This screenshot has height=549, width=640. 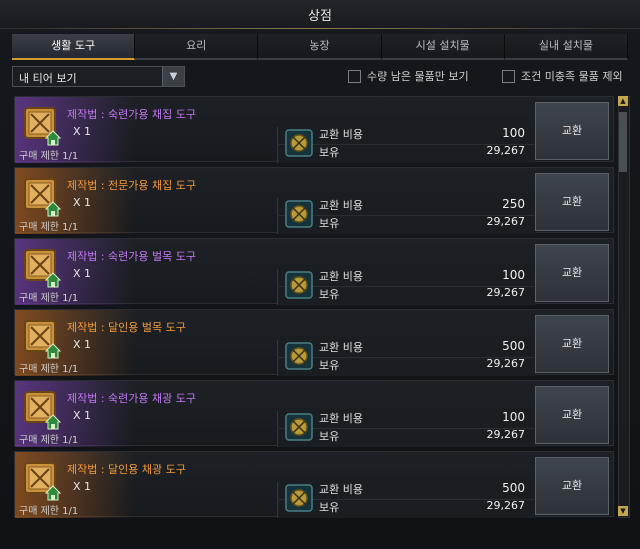 I want to click on chevron-down-icon: ▼, so click(x=173, y=76).